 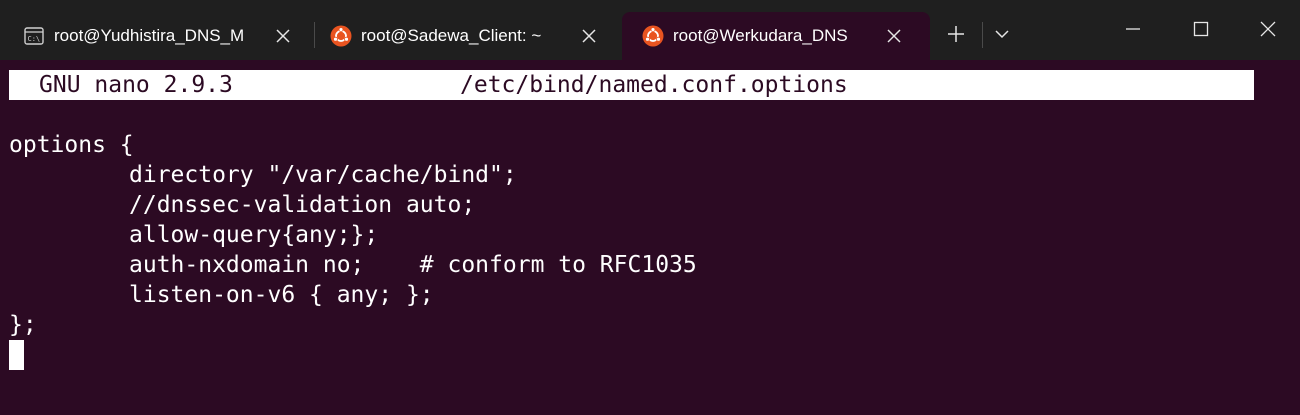 I want to click on text-cursor, so click(x=16, y=355).